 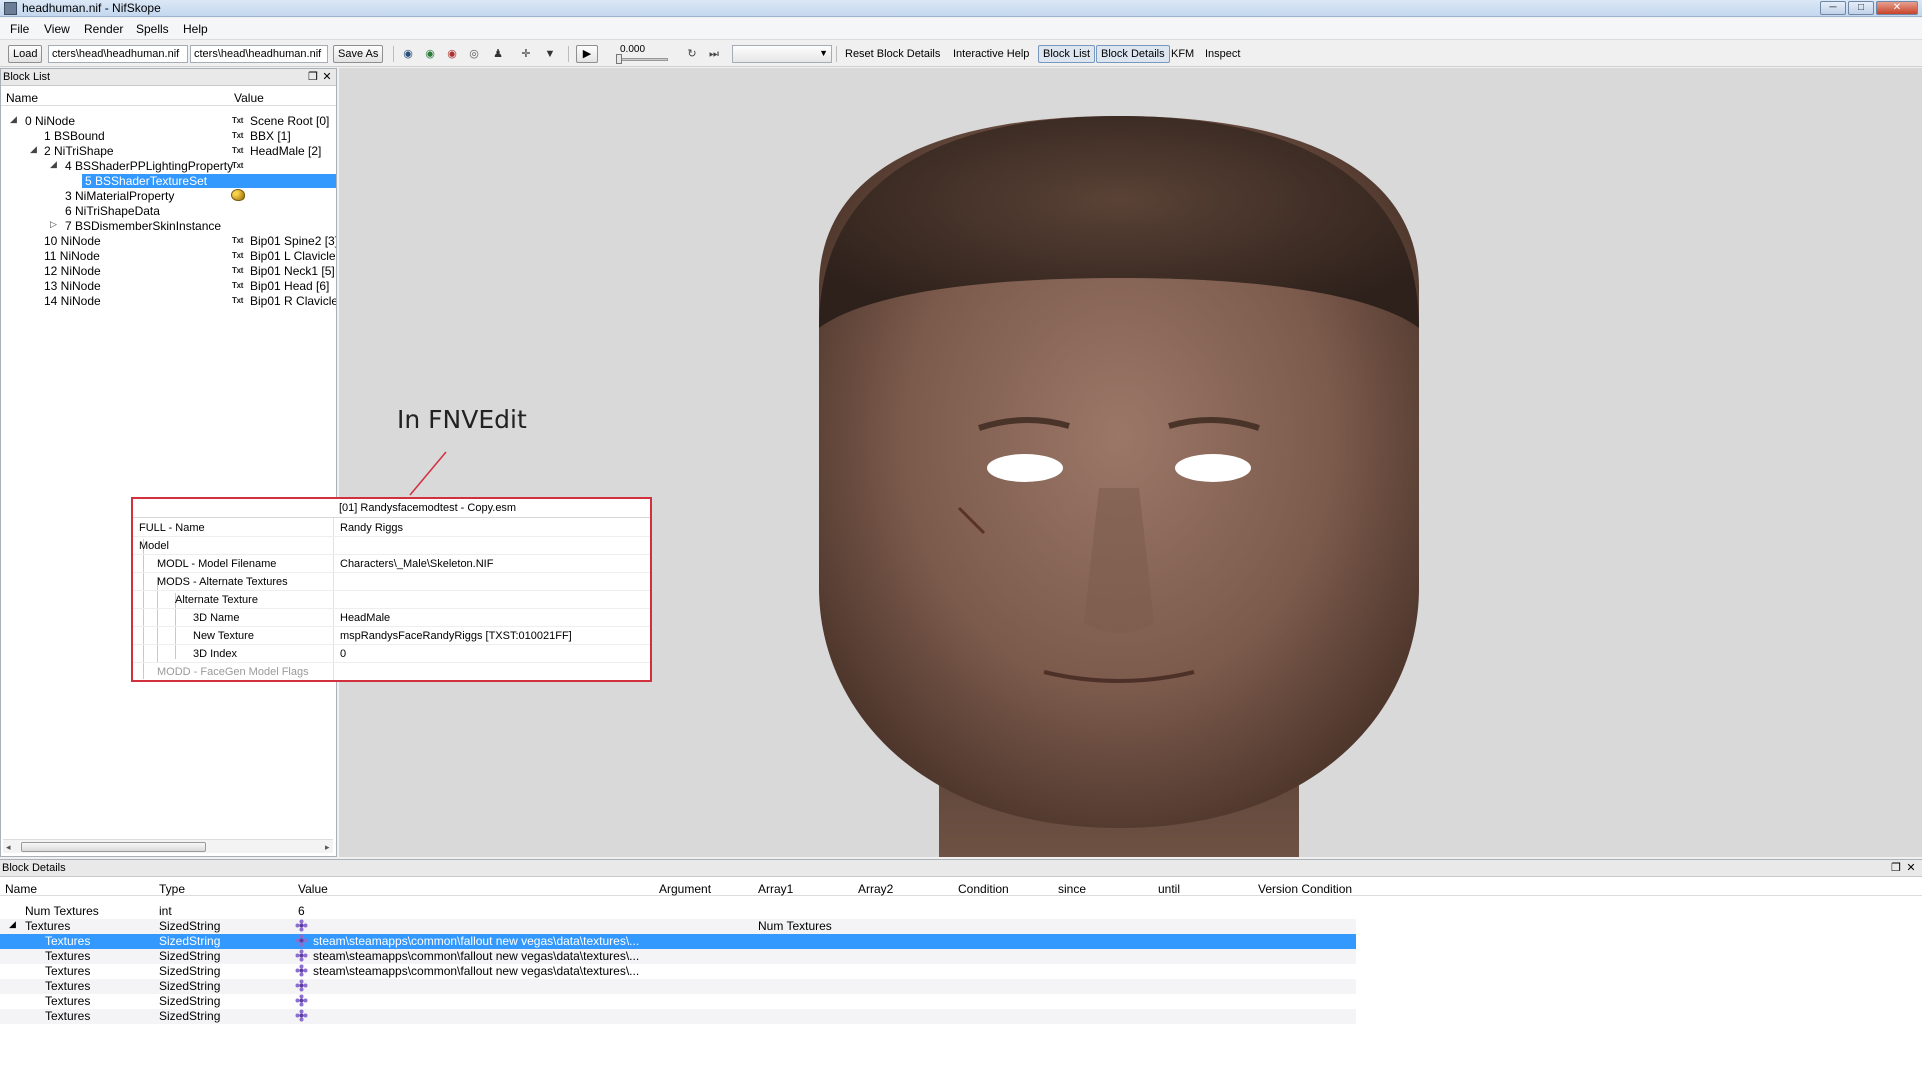 I want to click on record-row: MODD - FaceGen Model Flags, so click(x=391, y=672).